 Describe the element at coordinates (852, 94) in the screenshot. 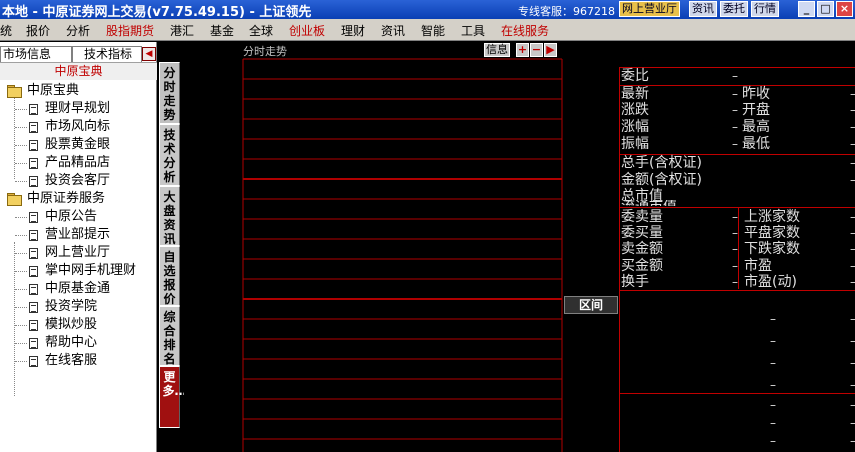

I see `value-prev-close: –` at that location.